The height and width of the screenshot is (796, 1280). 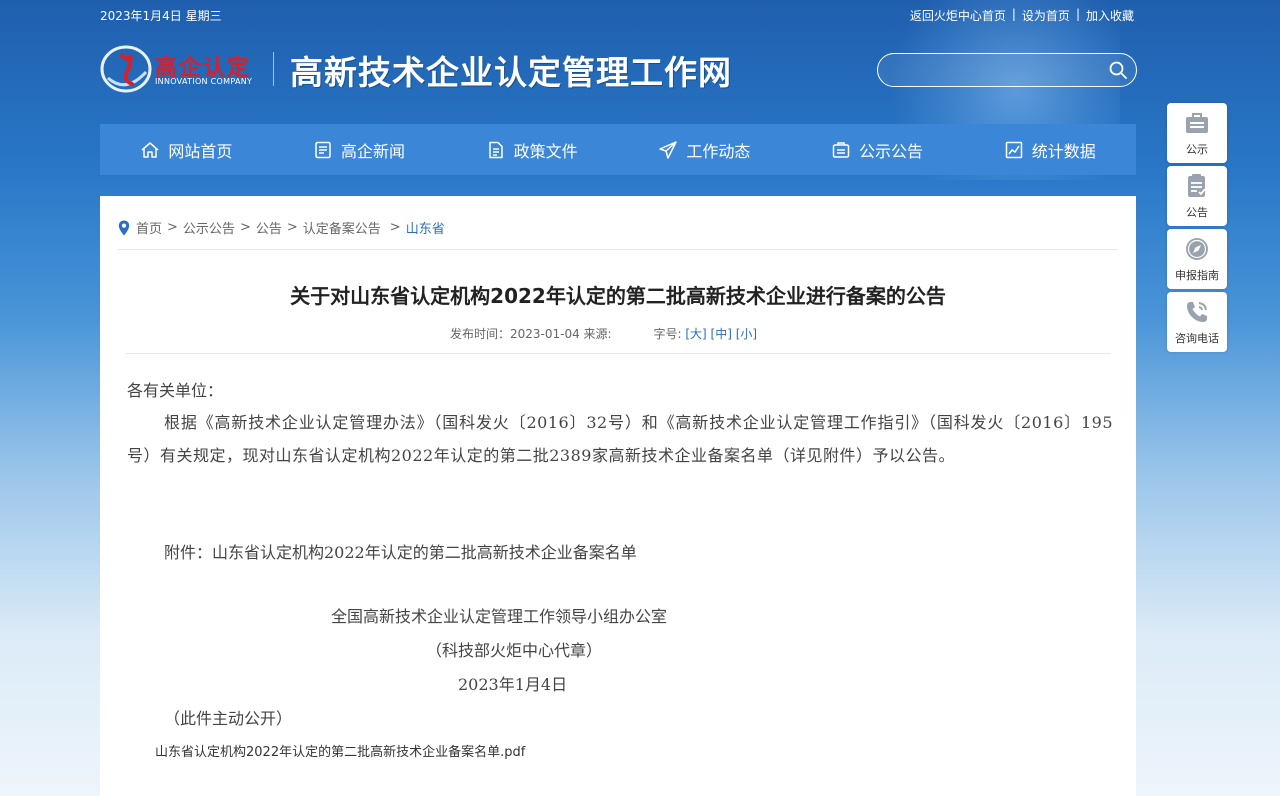 I want to click on nav-label: 高企新闻, so click(x=373, y=151).